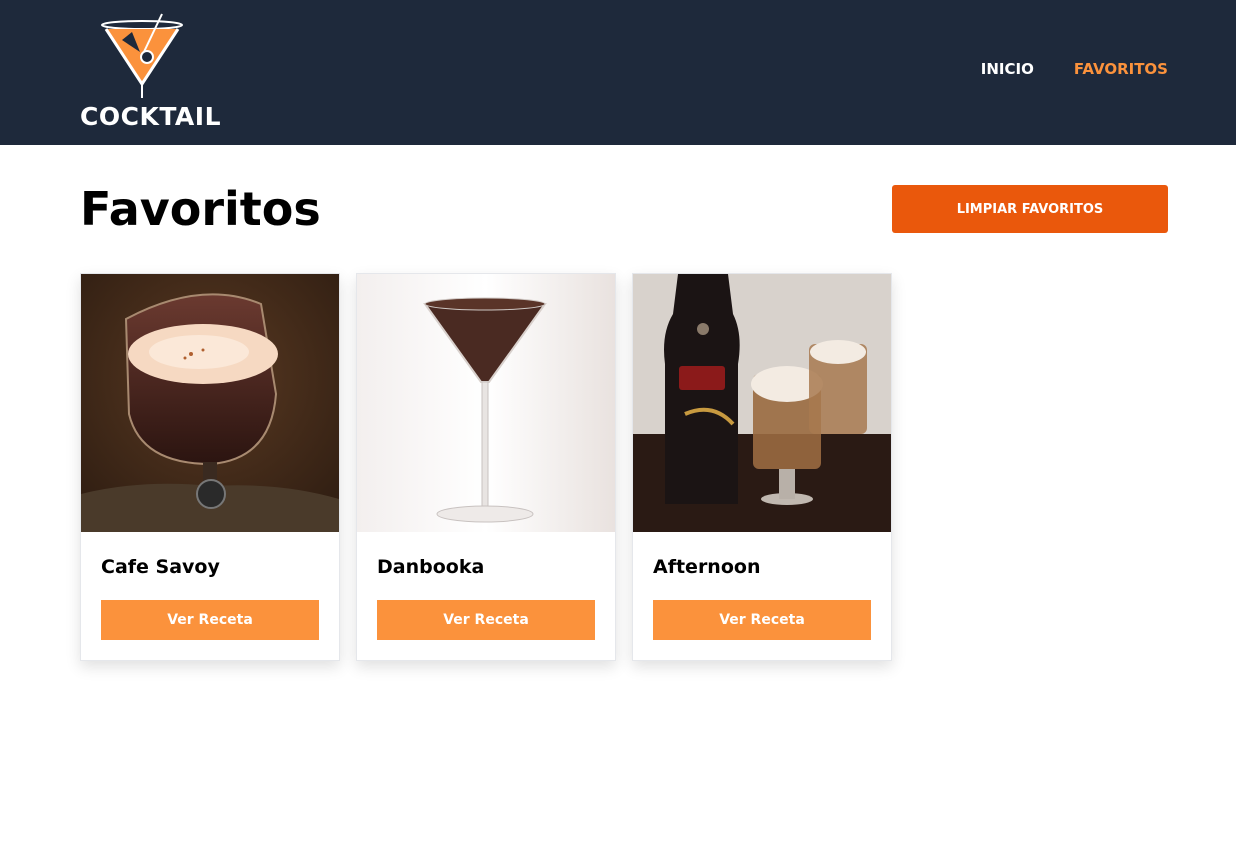 This screenshot has width=1236, height=848. Describe the element at coordinates (486, 403) in the screenshot. I see `danbooka-image` at that location.